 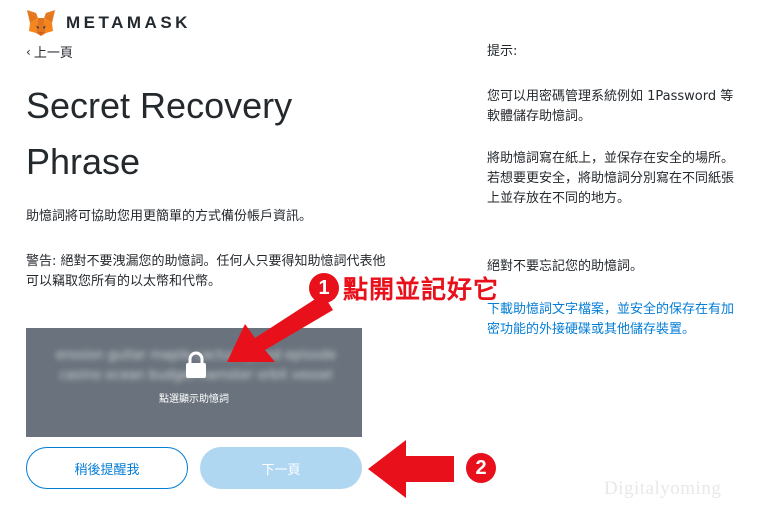 What do you see at coordinates (565, 266) in the screenshot?
I see `tip-never-forget: 絕對不要忘記您的助憶詞。` at bounding box center [565, 266].